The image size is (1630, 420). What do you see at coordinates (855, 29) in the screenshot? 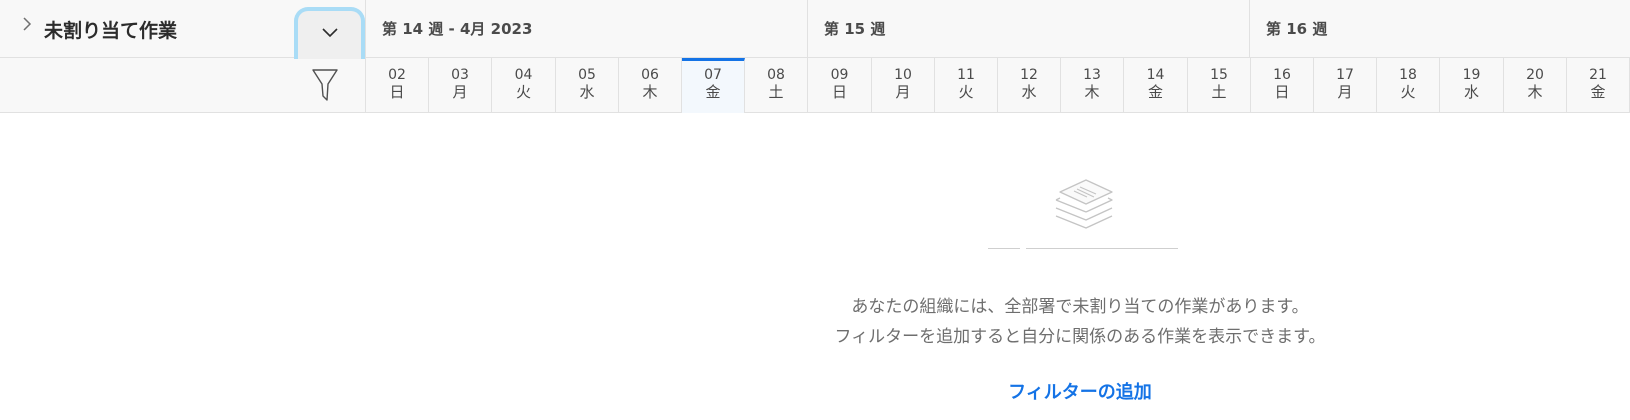
I see `week-label: 第 15 週` at bounding box center [855, 29].